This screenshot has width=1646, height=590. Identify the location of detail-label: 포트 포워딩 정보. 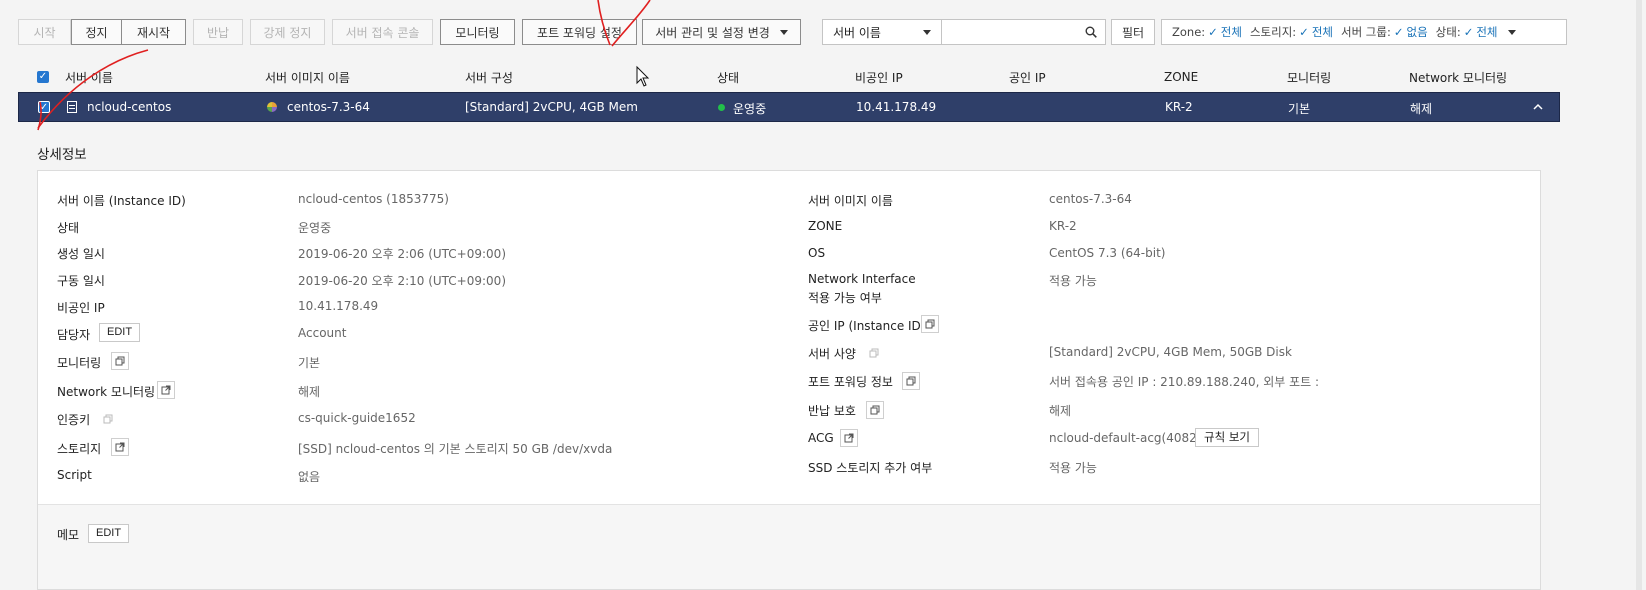
(850, 382).